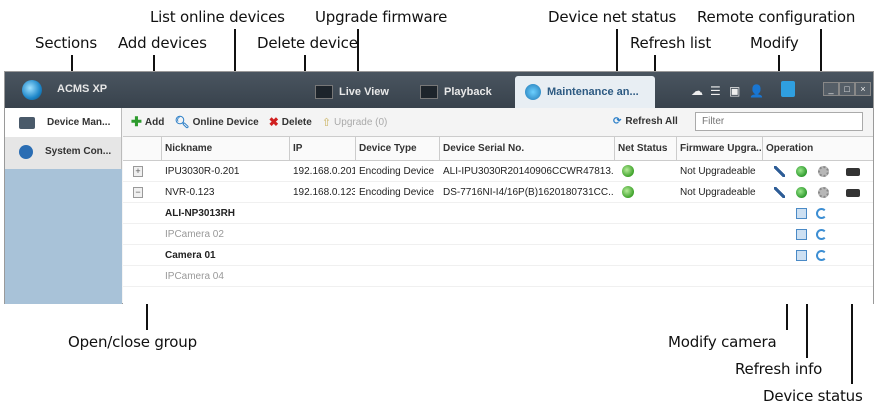 The width and height of the screenshot is (877, 409). I want to click on upgrade-arrow-icon: ⇧, so click(326, 122).